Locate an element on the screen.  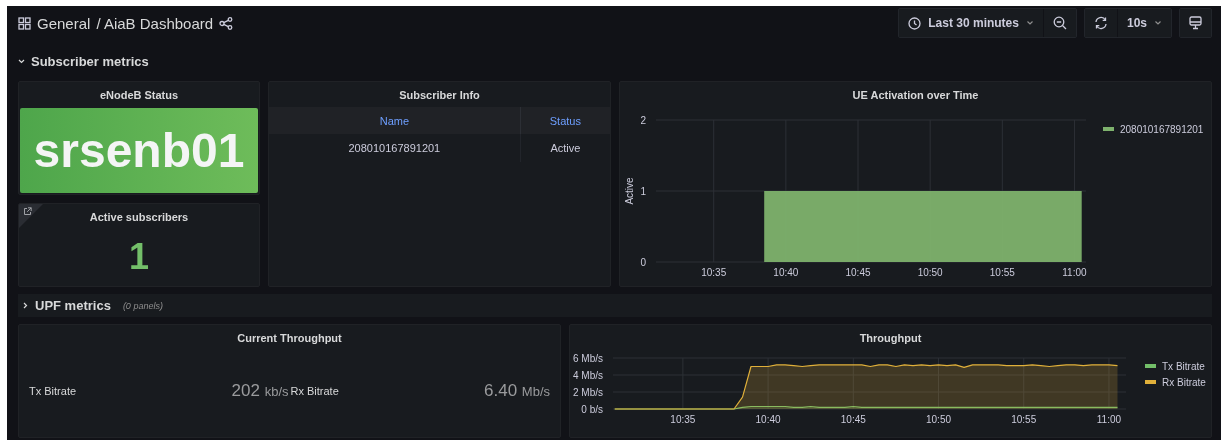
dashboard-title: / AiaB Dashboard is located at coordinates (155, 23).